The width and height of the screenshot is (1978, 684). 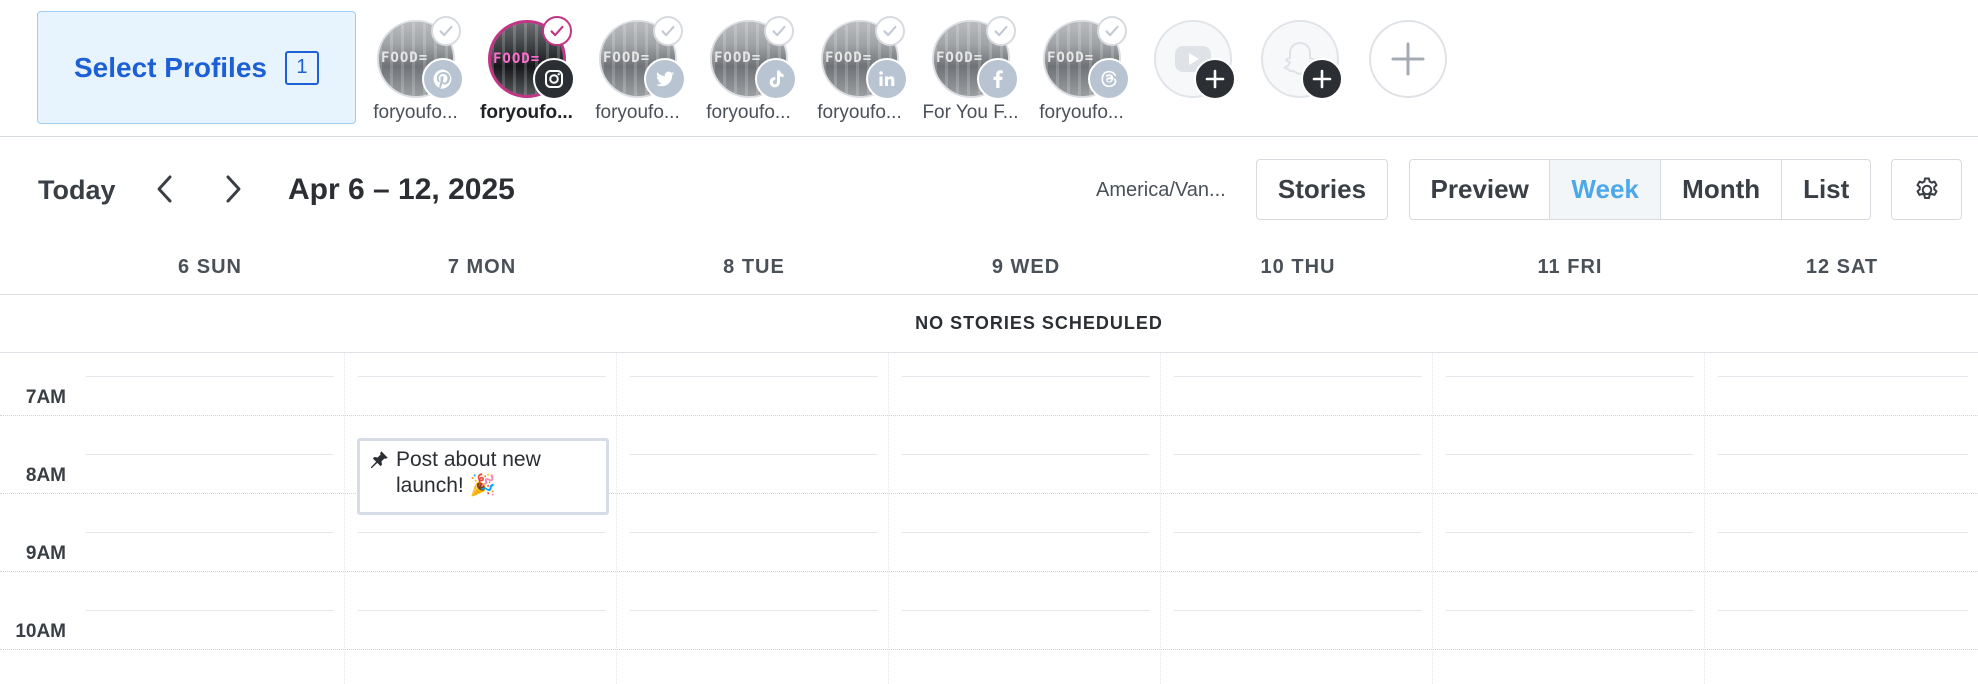 I want to click on day-header-sun: 6 SUN, so click(x=210, y=267).